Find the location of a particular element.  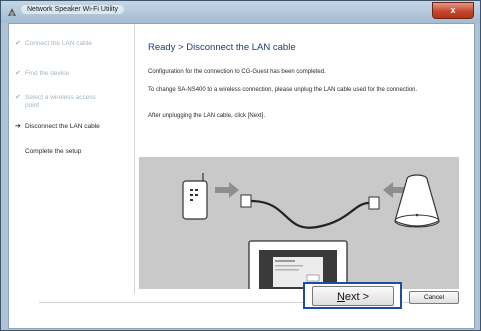

step-find-device: ✔ Find the device is located at coordinates (70, 74).